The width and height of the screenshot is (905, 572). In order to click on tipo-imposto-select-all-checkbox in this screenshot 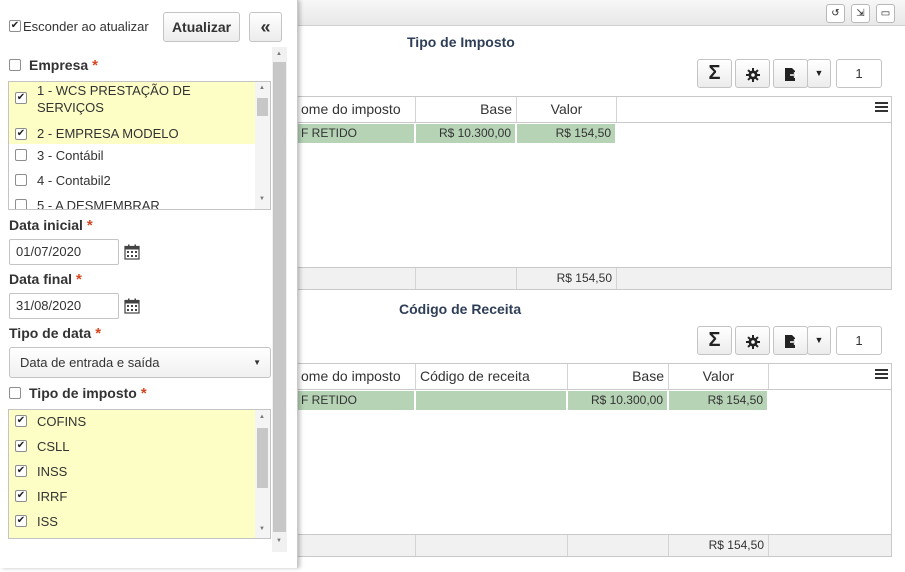, I will do `click(15, 393)`.